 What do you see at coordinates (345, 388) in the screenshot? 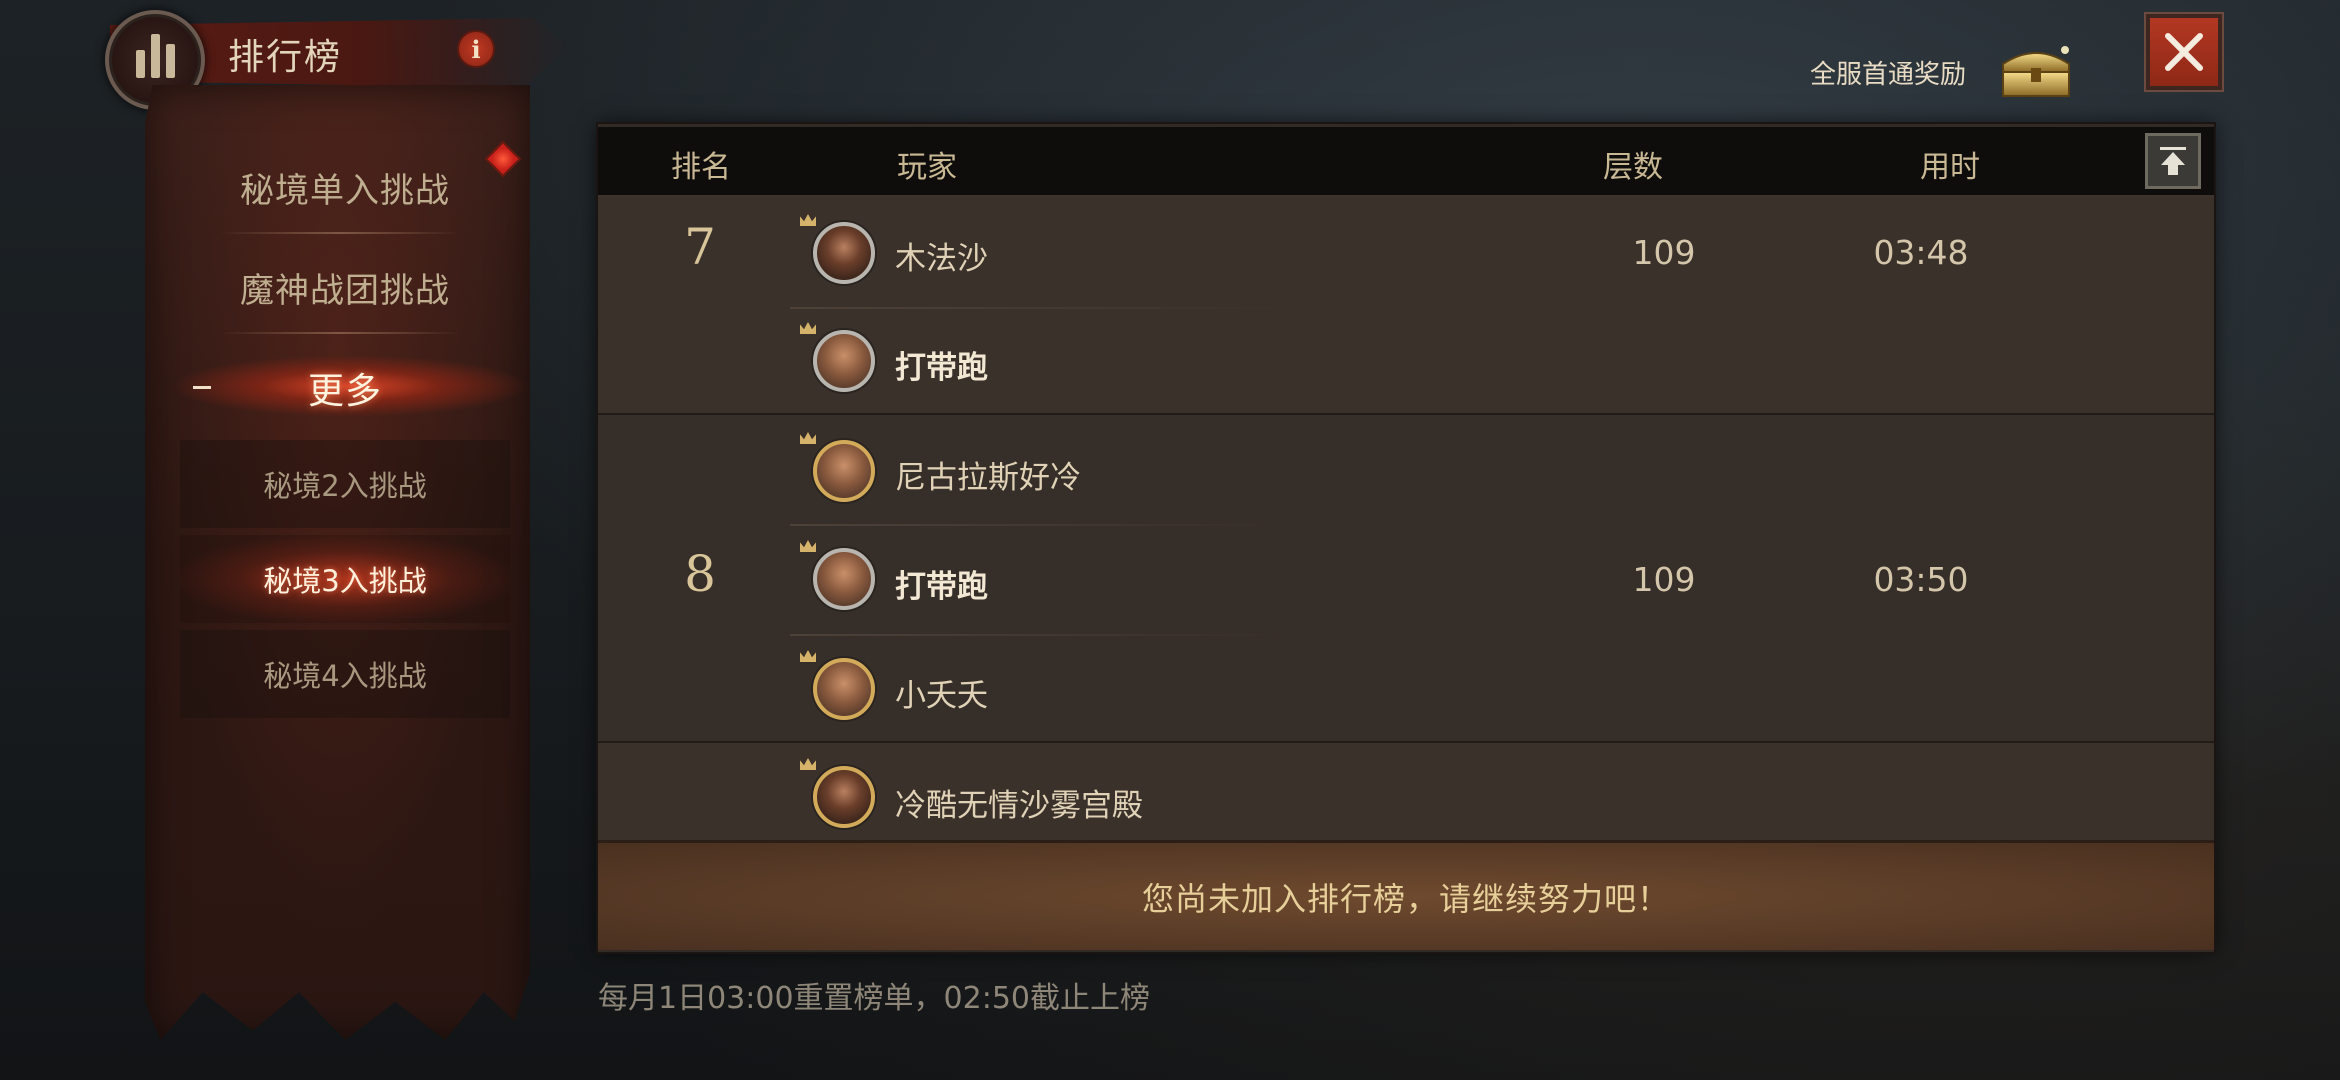
I see `sidebar-item-more: 更多` at bounding box center [345, 388].